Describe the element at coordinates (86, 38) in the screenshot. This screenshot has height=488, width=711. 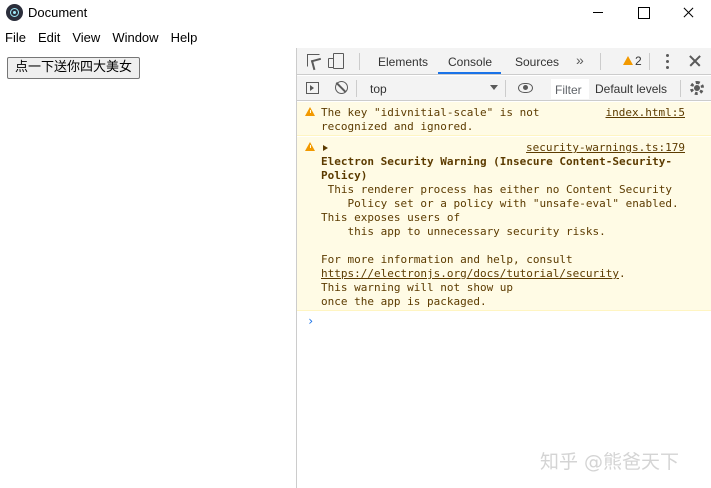
I see `menu-view: View` at that location.